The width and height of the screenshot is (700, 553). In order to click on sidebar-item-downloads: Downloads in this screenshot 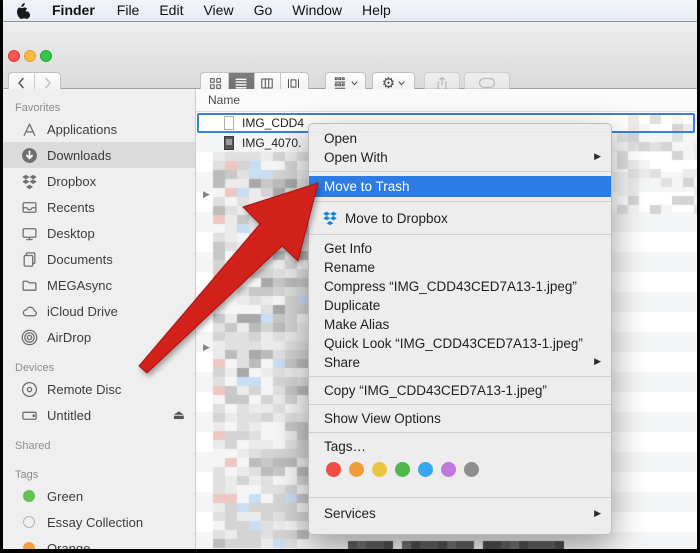, I will do `click(99, 155)`.